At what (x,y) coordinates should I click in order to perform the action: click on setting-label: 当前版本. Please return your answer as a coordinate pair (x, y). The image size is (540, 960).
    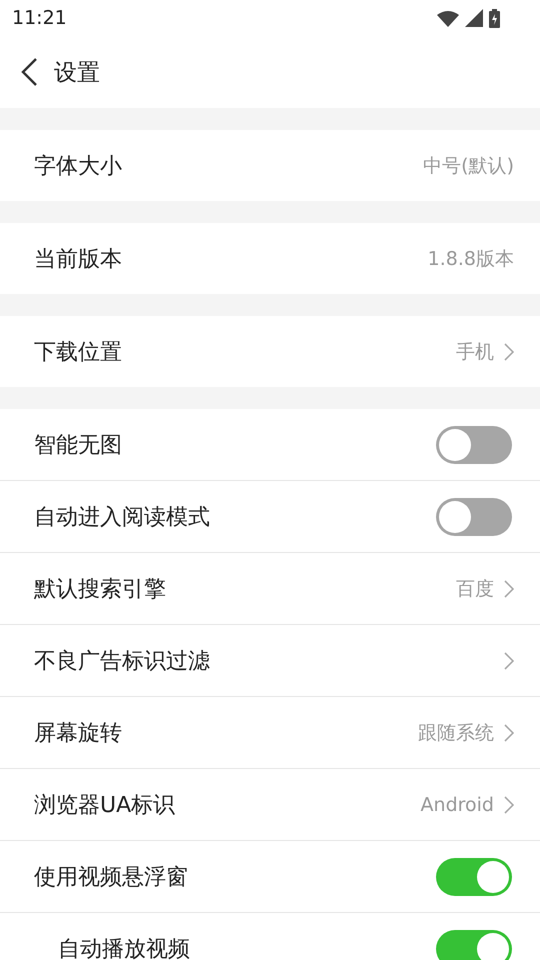
    Looking at the image, I should click on (78, 260).